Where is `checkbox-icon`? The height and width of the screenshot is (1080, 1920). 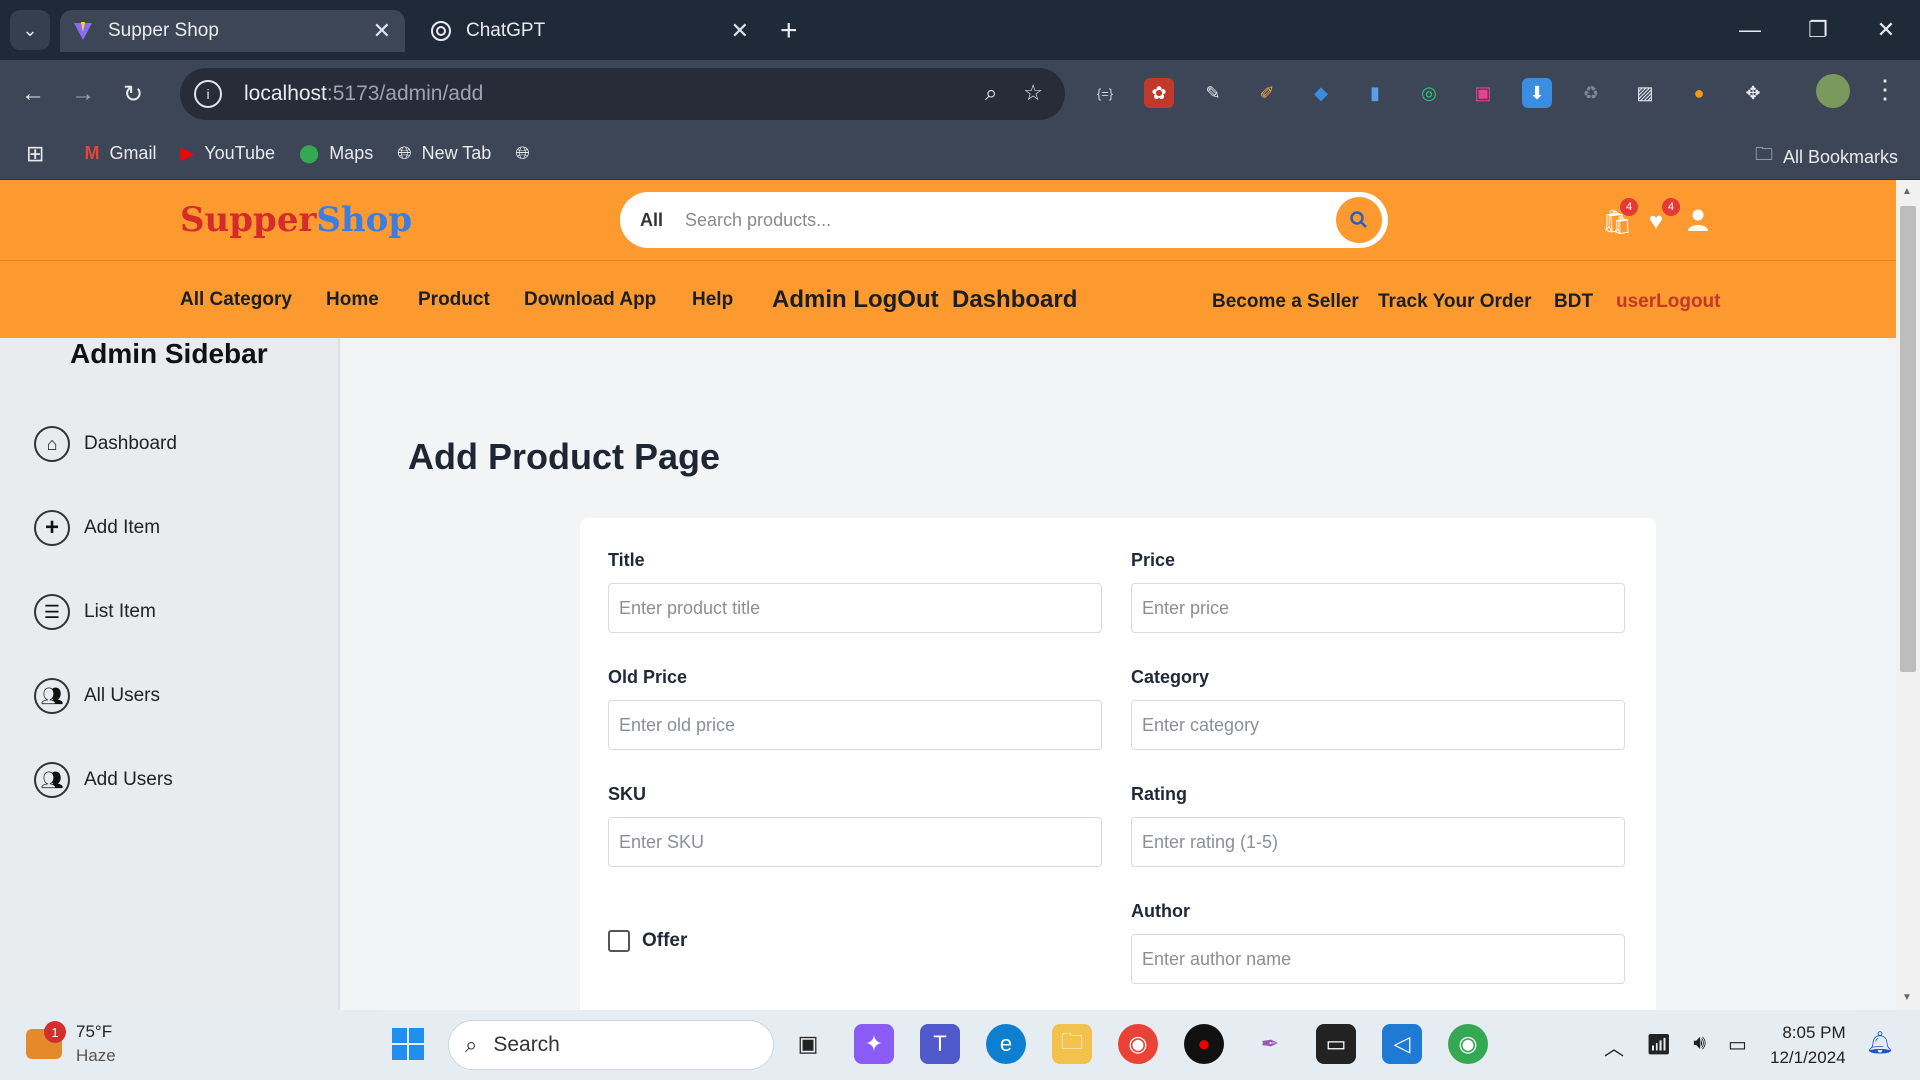
checkbox-icon is located at coordinates (619, 941).